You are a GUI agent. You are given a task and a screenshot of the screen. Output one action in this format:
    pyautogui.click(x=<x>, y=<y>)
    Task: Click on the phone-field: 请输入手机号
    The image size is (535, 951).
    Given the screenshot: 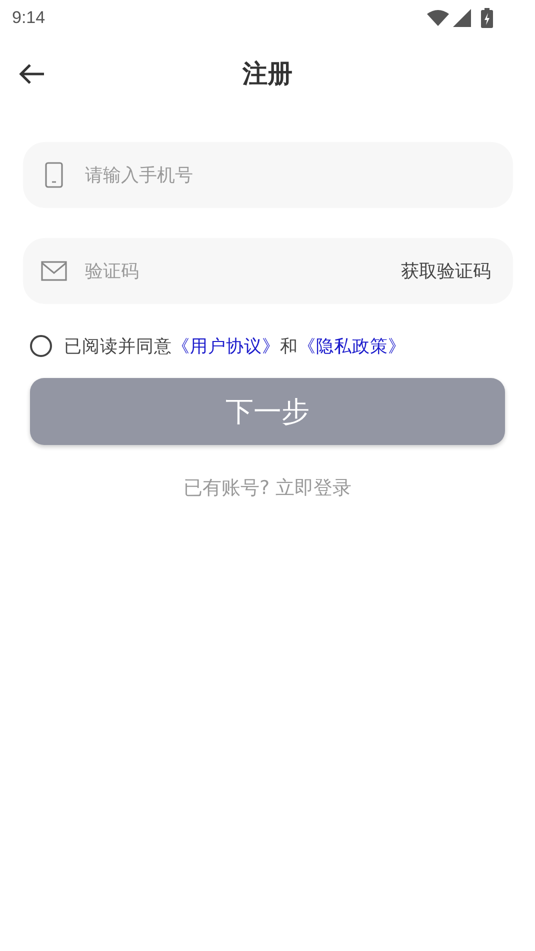 What is the action you would take?
    pyautogui.click(x=268, y=175)
    